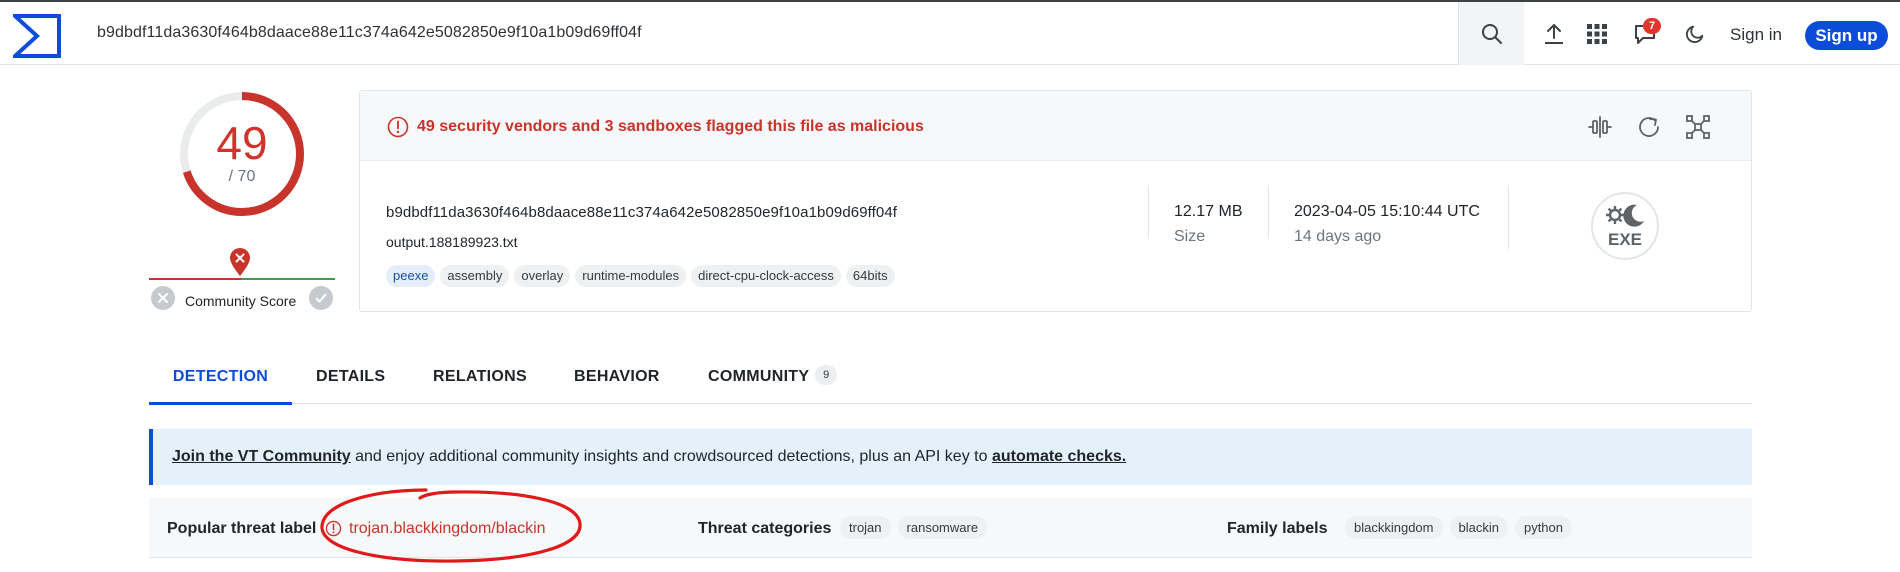 This screenshot has height=572, width=1900. What do you see at coordinates (1059, 456) in the screenshot?
I see `automate-checks-link: automate checks.` at bounding box center [1059, 456].